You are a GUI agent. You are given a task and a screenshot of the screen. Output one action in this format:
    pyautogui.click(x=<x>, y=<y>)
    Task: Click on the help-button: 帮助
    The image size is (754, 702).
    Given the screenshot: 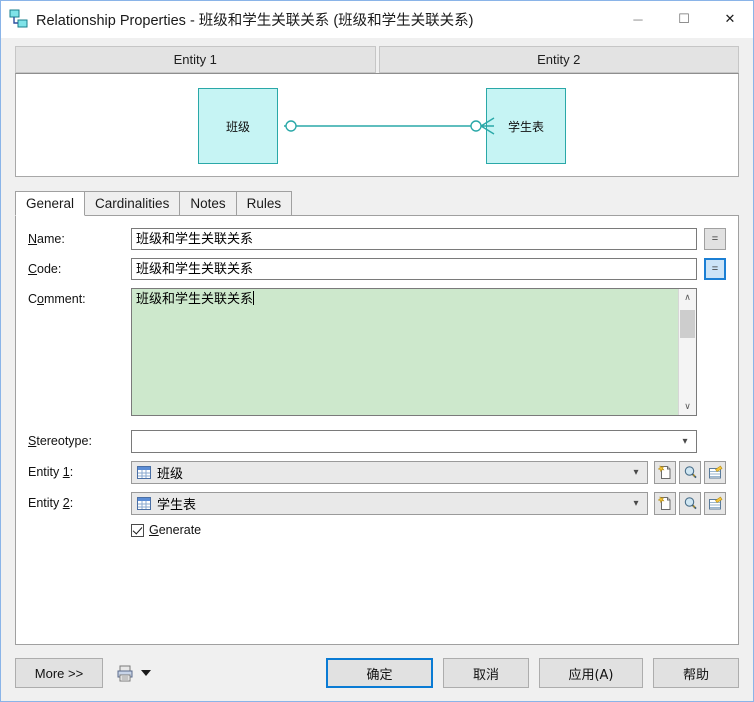 What is the action you would take?
    pyautogui.click(x=696, y=673)
    